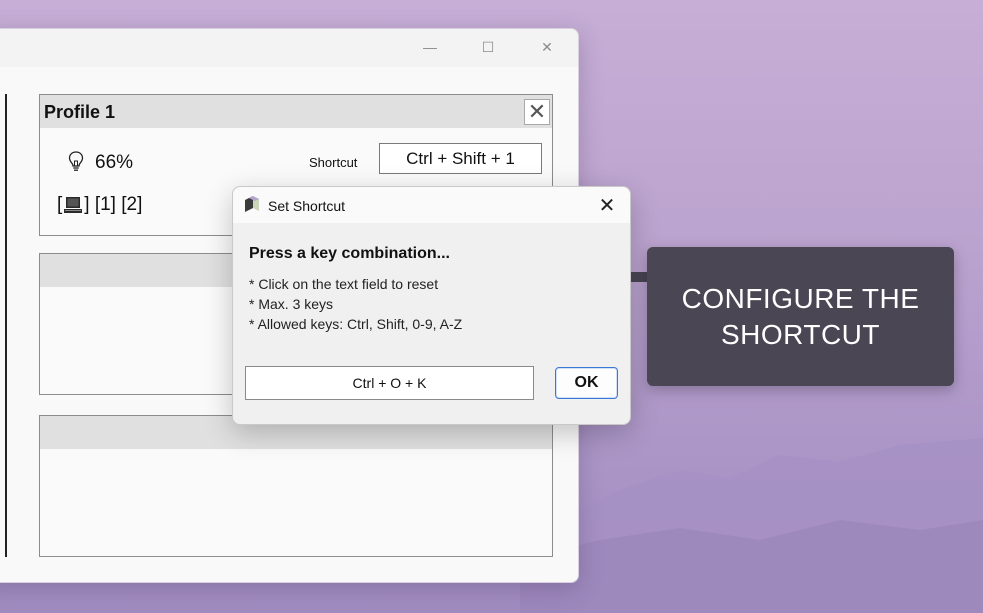  I want to click on profile-panel-header, so click(296, 111).